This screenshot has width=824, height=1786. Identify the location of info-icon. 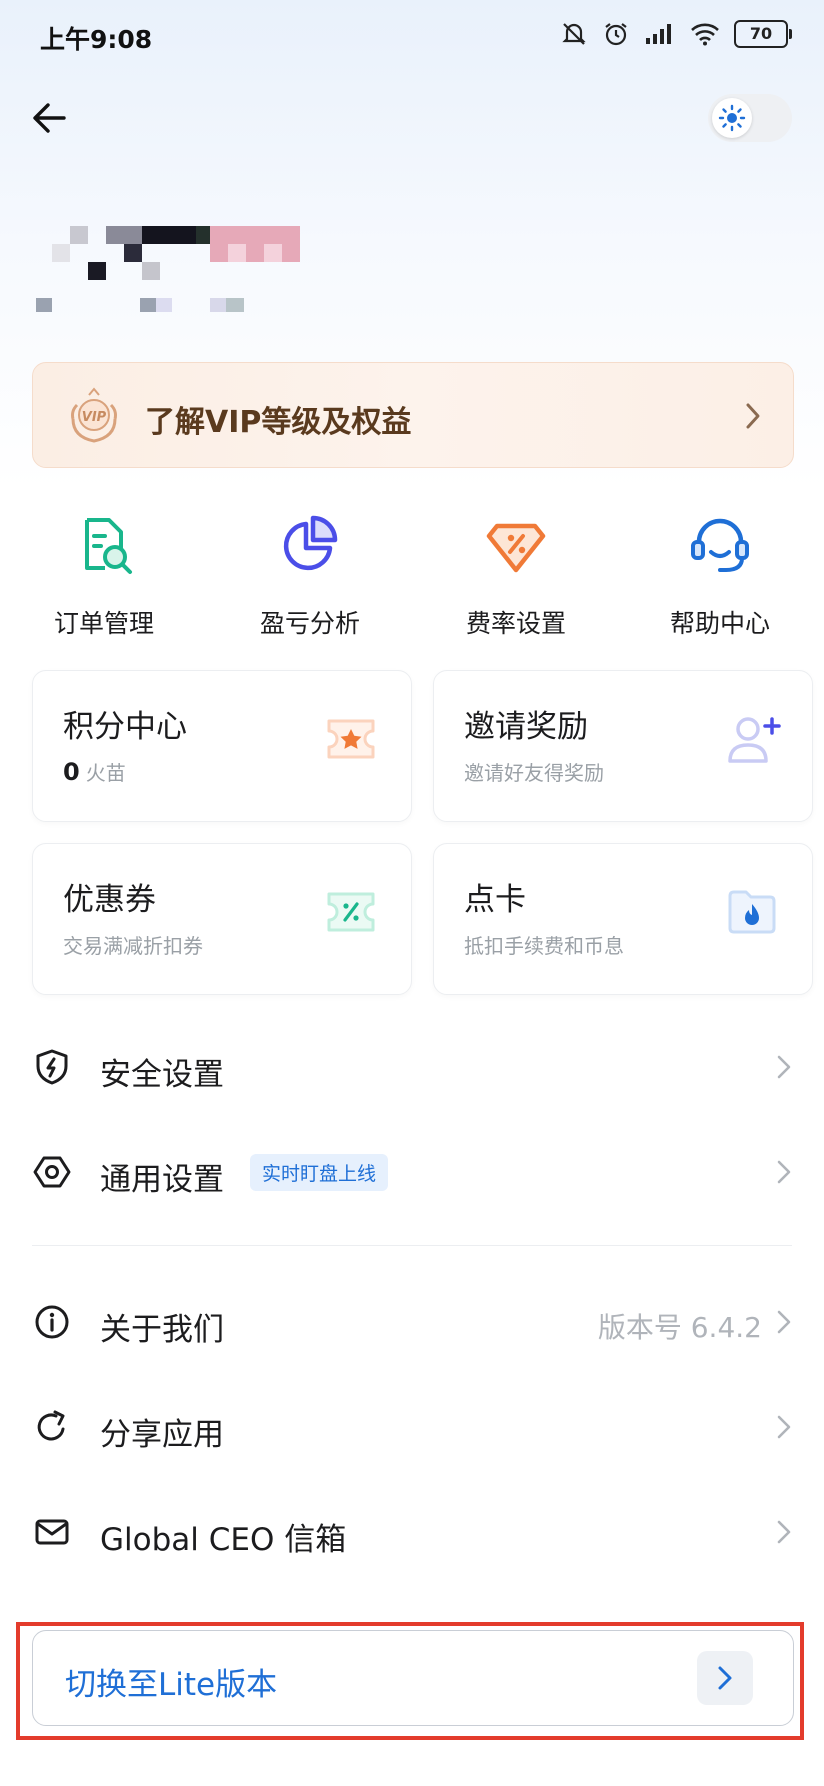
(52, 1322).